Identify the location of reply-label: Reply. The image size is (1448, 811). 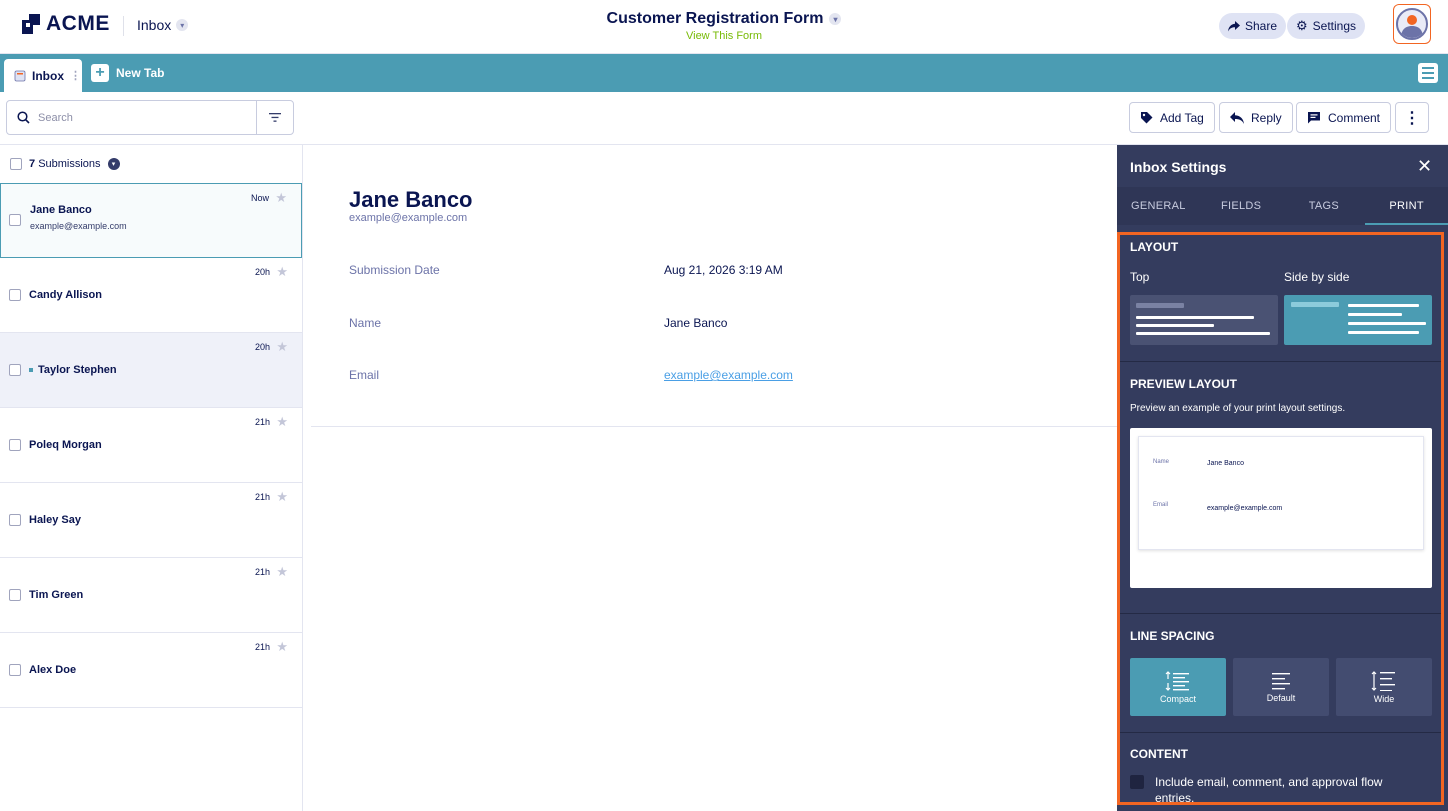
(1266, 117).